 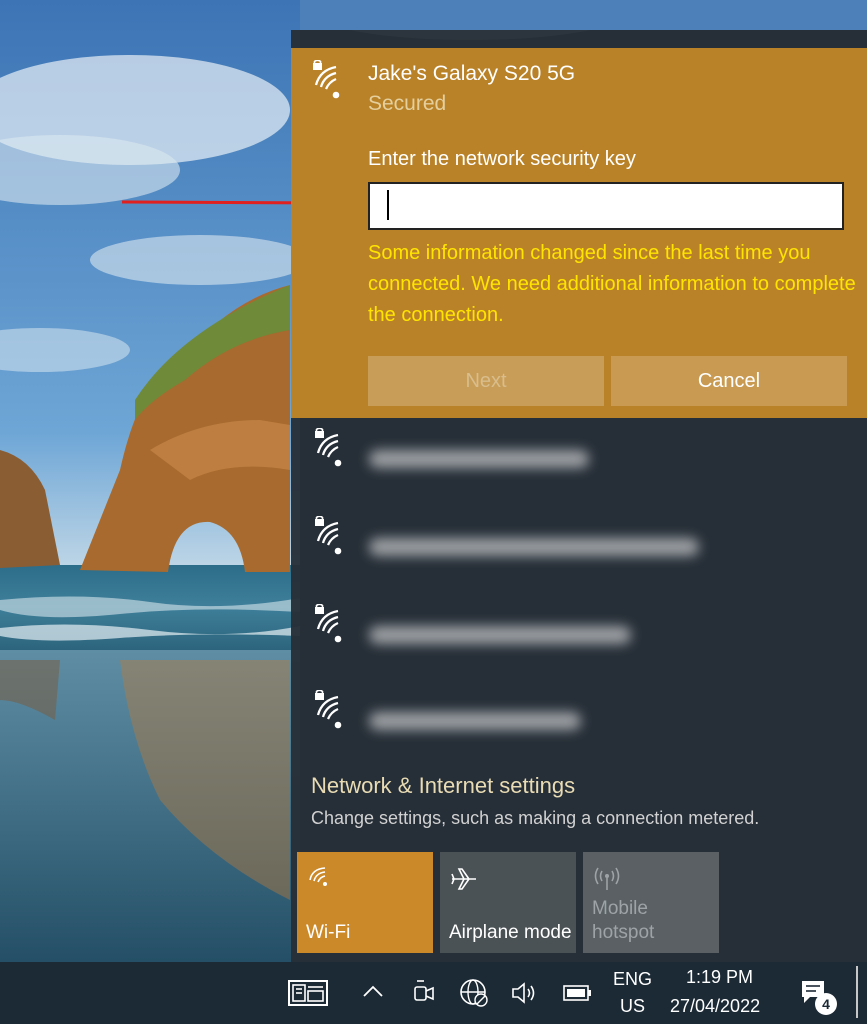 What do you see at coordinates (424, 994) in the screenshot?
I see `meet-now-icon` at bounding box center [424, 994].